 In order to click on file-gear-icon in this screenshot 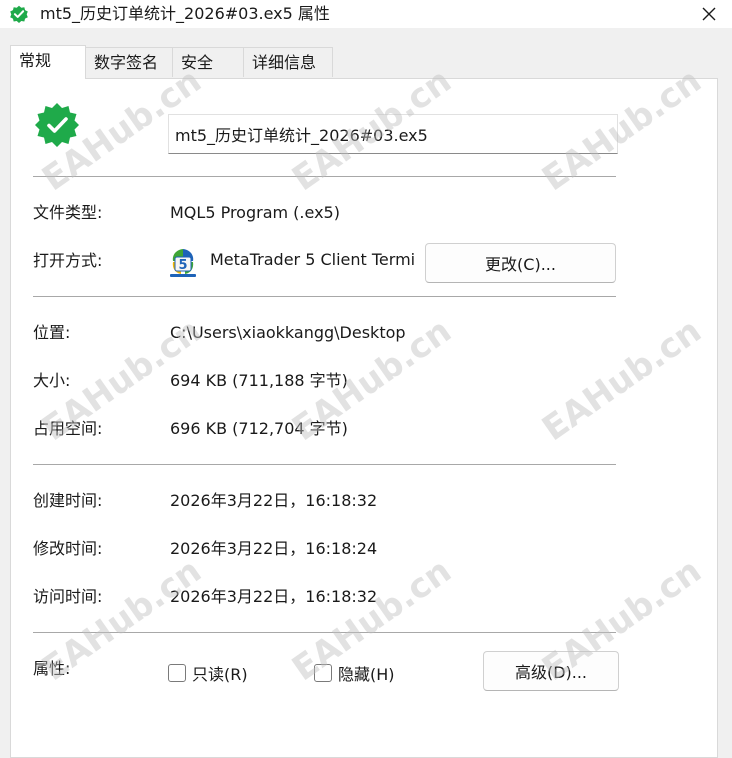, I will do `click(57, 125)`.